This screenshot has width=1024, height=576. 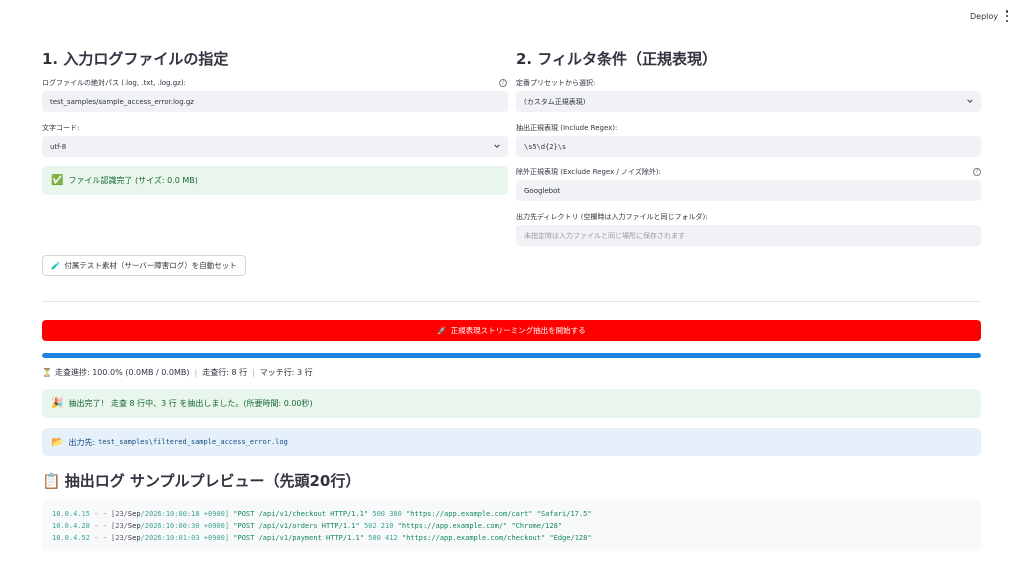 I want to click on log-ip: 10.0.4.28, so click(x=71, y=526).